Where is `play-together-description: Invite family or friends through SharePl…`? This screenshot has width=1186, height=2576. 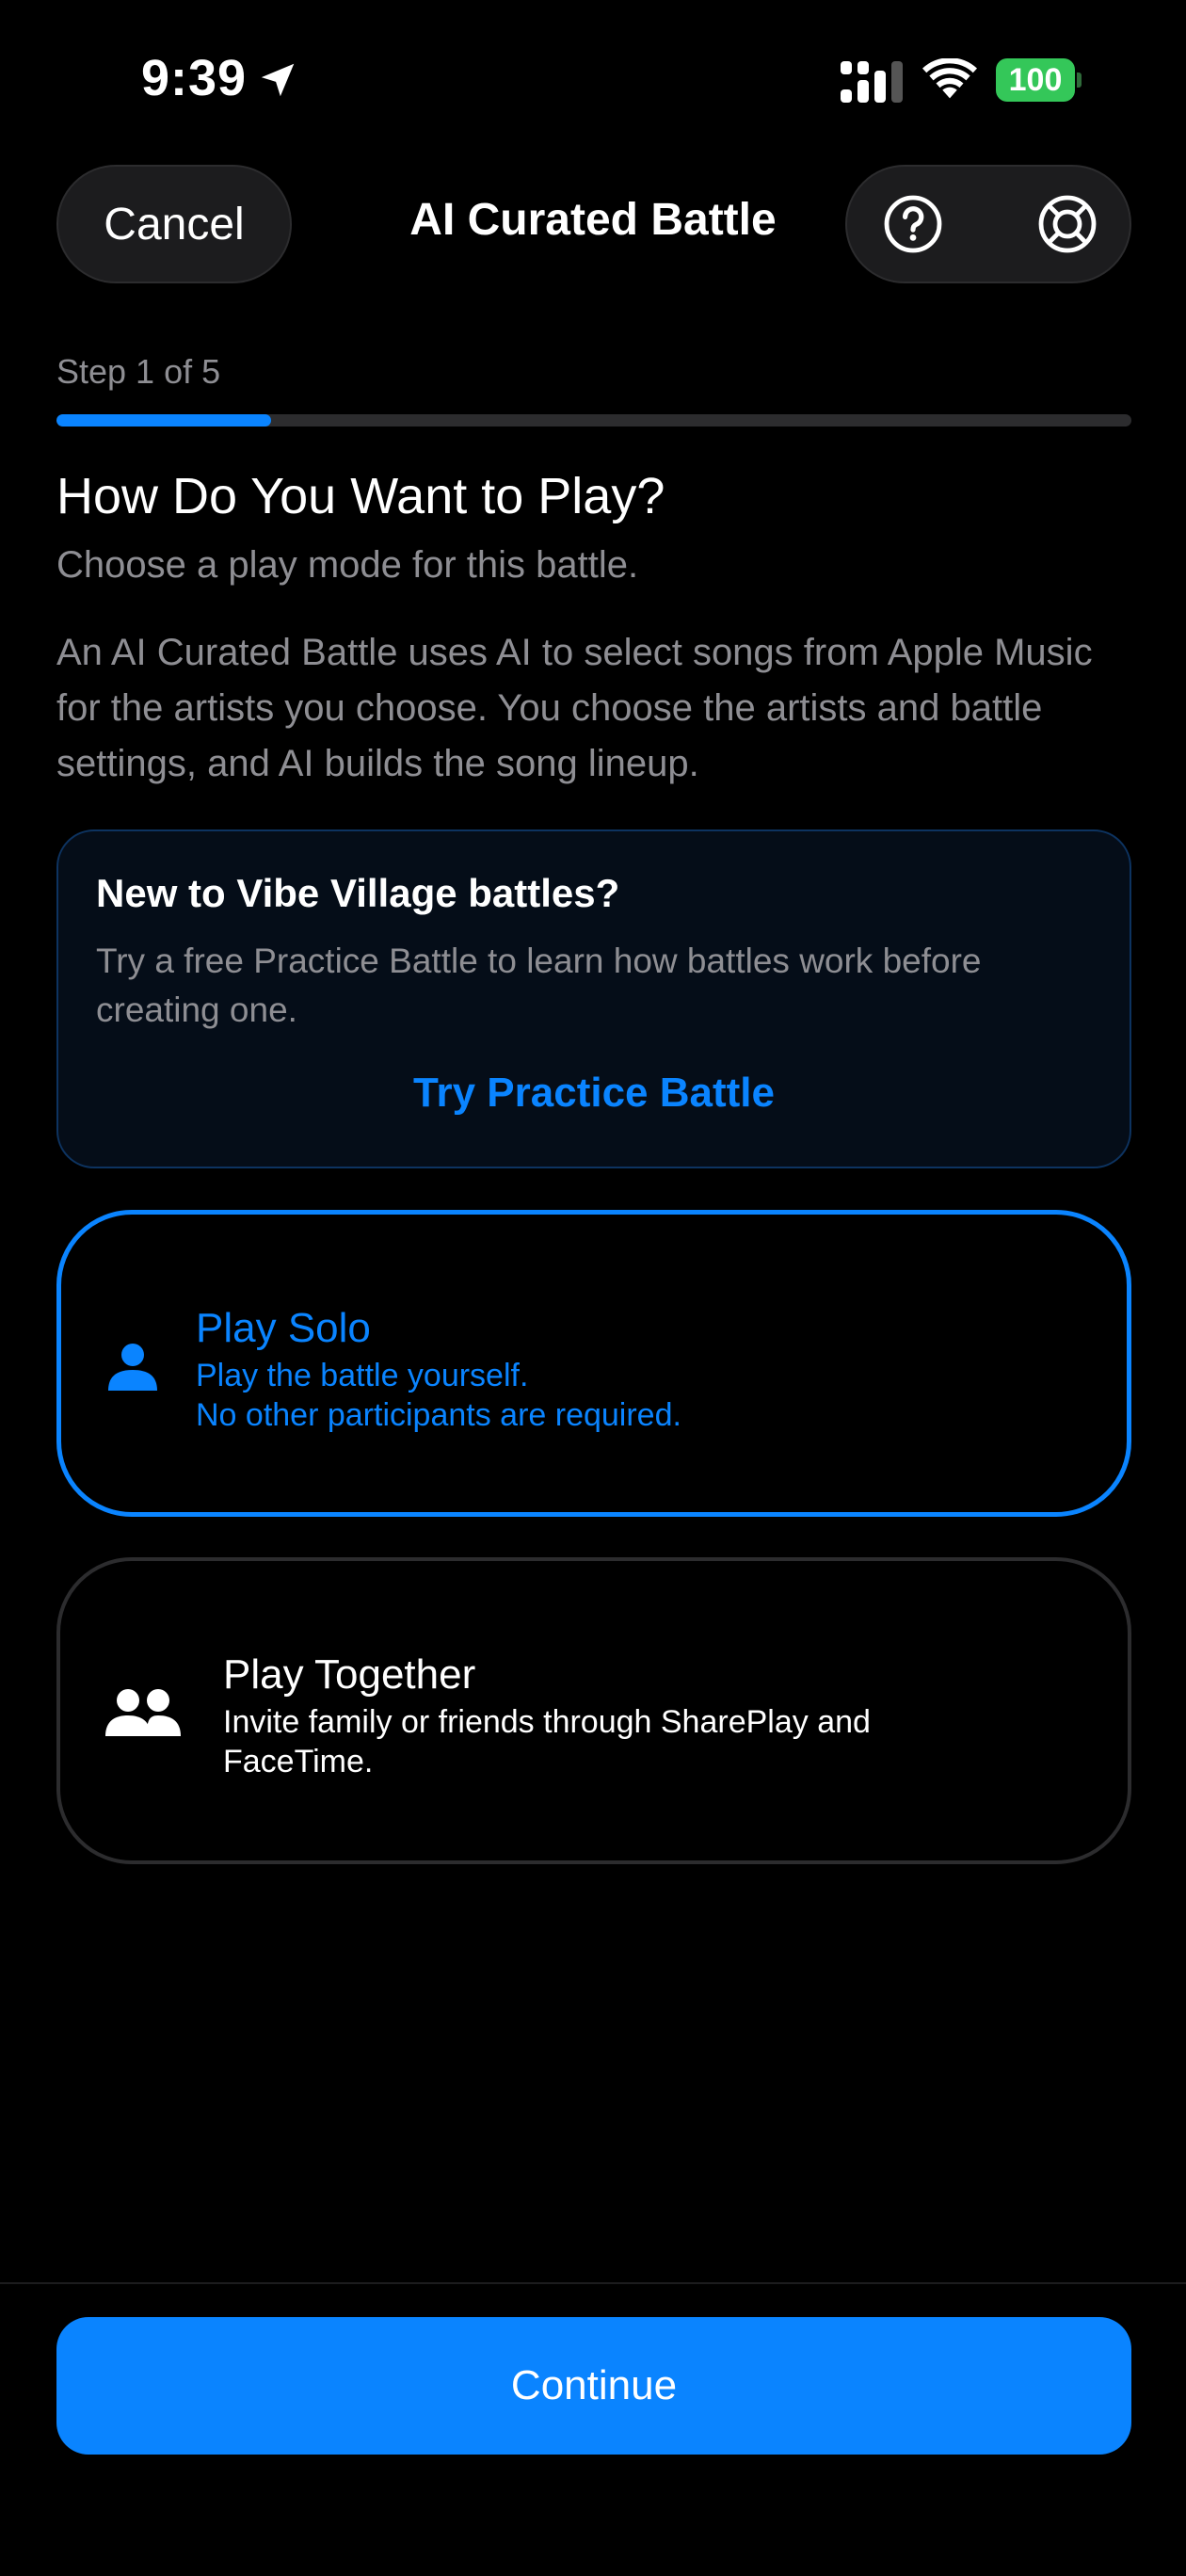
play-together-description: Invite family or friends through SharePl… is located at coordinates (547, 1741).